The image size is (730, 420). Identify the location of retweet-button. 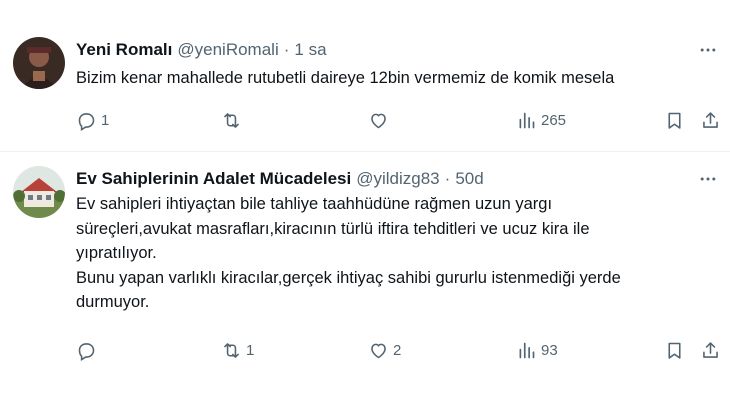
(233, 120).